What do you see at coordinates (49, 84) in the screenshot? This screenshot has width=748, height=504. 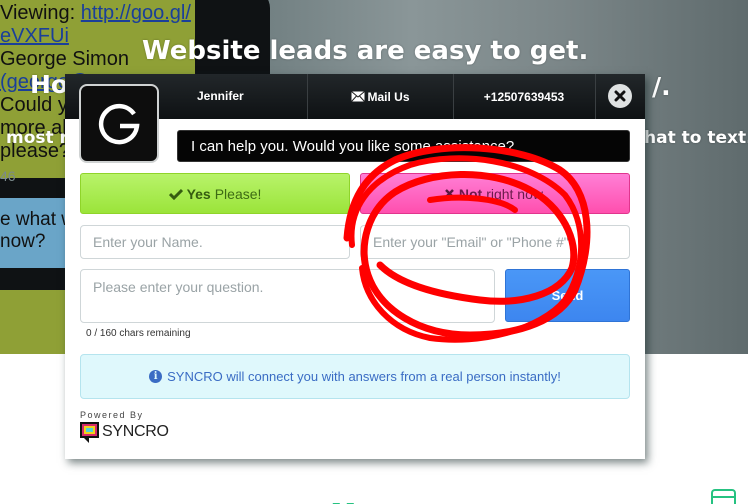 I see `hero-subheadline-left: Ho` at bounding box center [49, 84].